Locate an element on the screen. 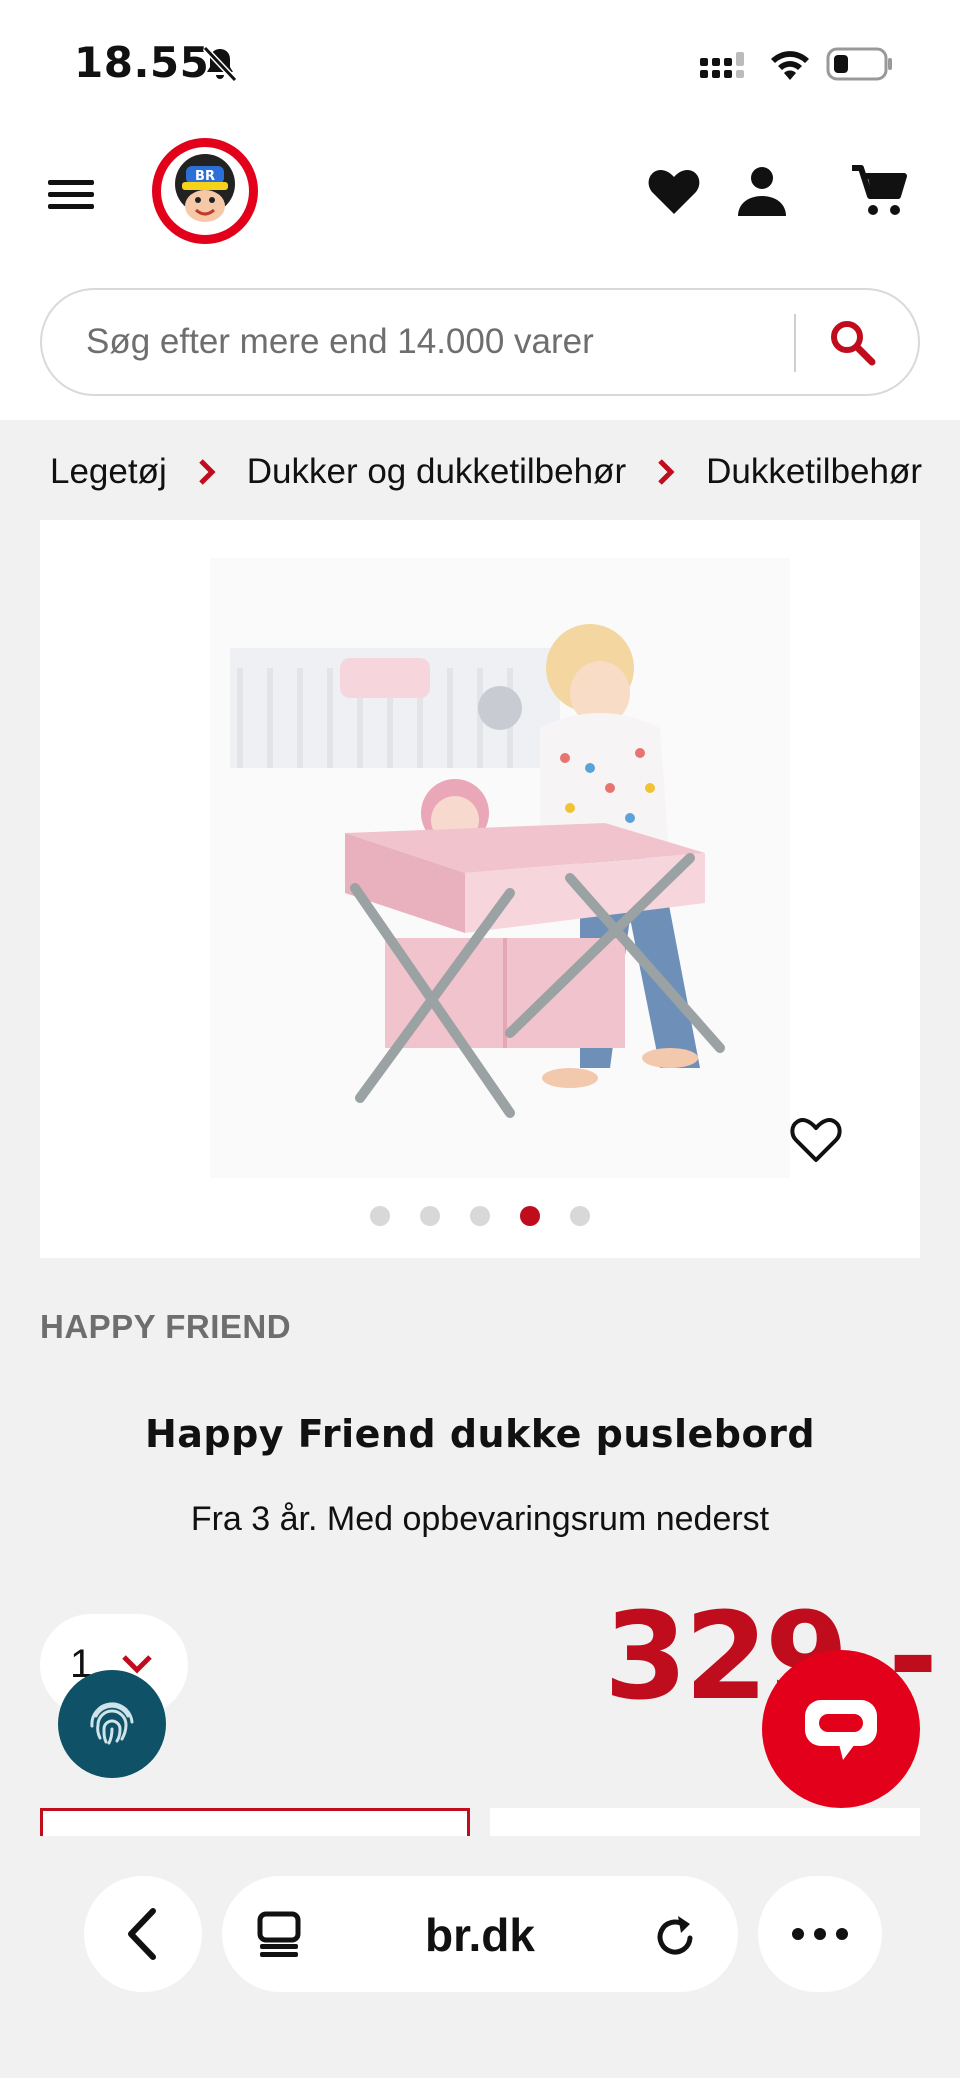 The height and width of the screenshot is (2078, 960). product-subtitle: Fra 3 år. Med opbevaringsrum nederst is located at coordinates (480, 1519).